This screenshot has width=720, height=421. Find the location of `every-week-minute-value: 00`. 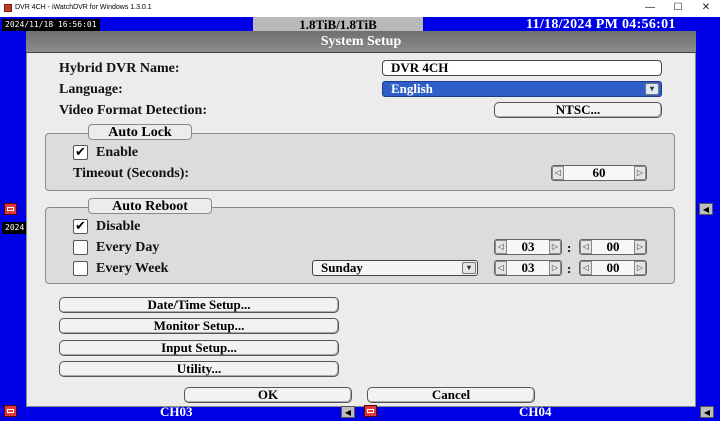

every-week-minute-value: 00 is located at coordinates (613, 267).